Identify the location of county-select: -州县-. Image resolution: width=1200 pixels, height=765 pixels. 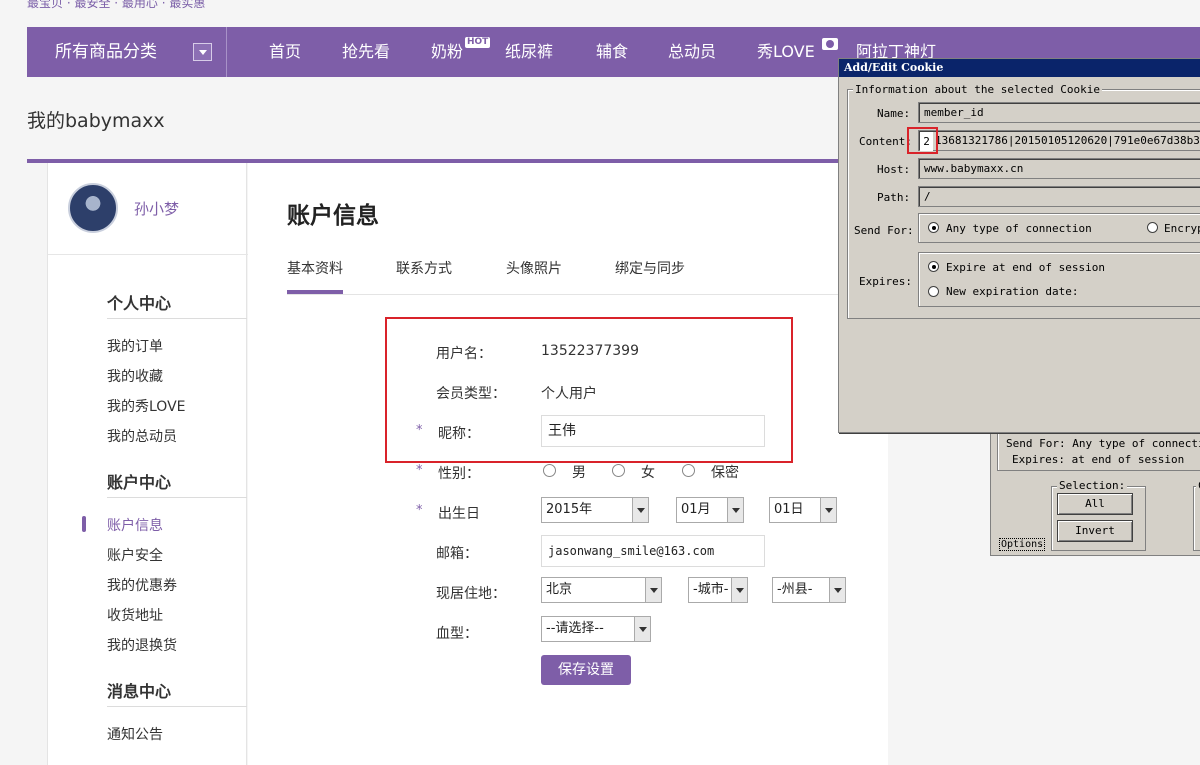
(809, 590).